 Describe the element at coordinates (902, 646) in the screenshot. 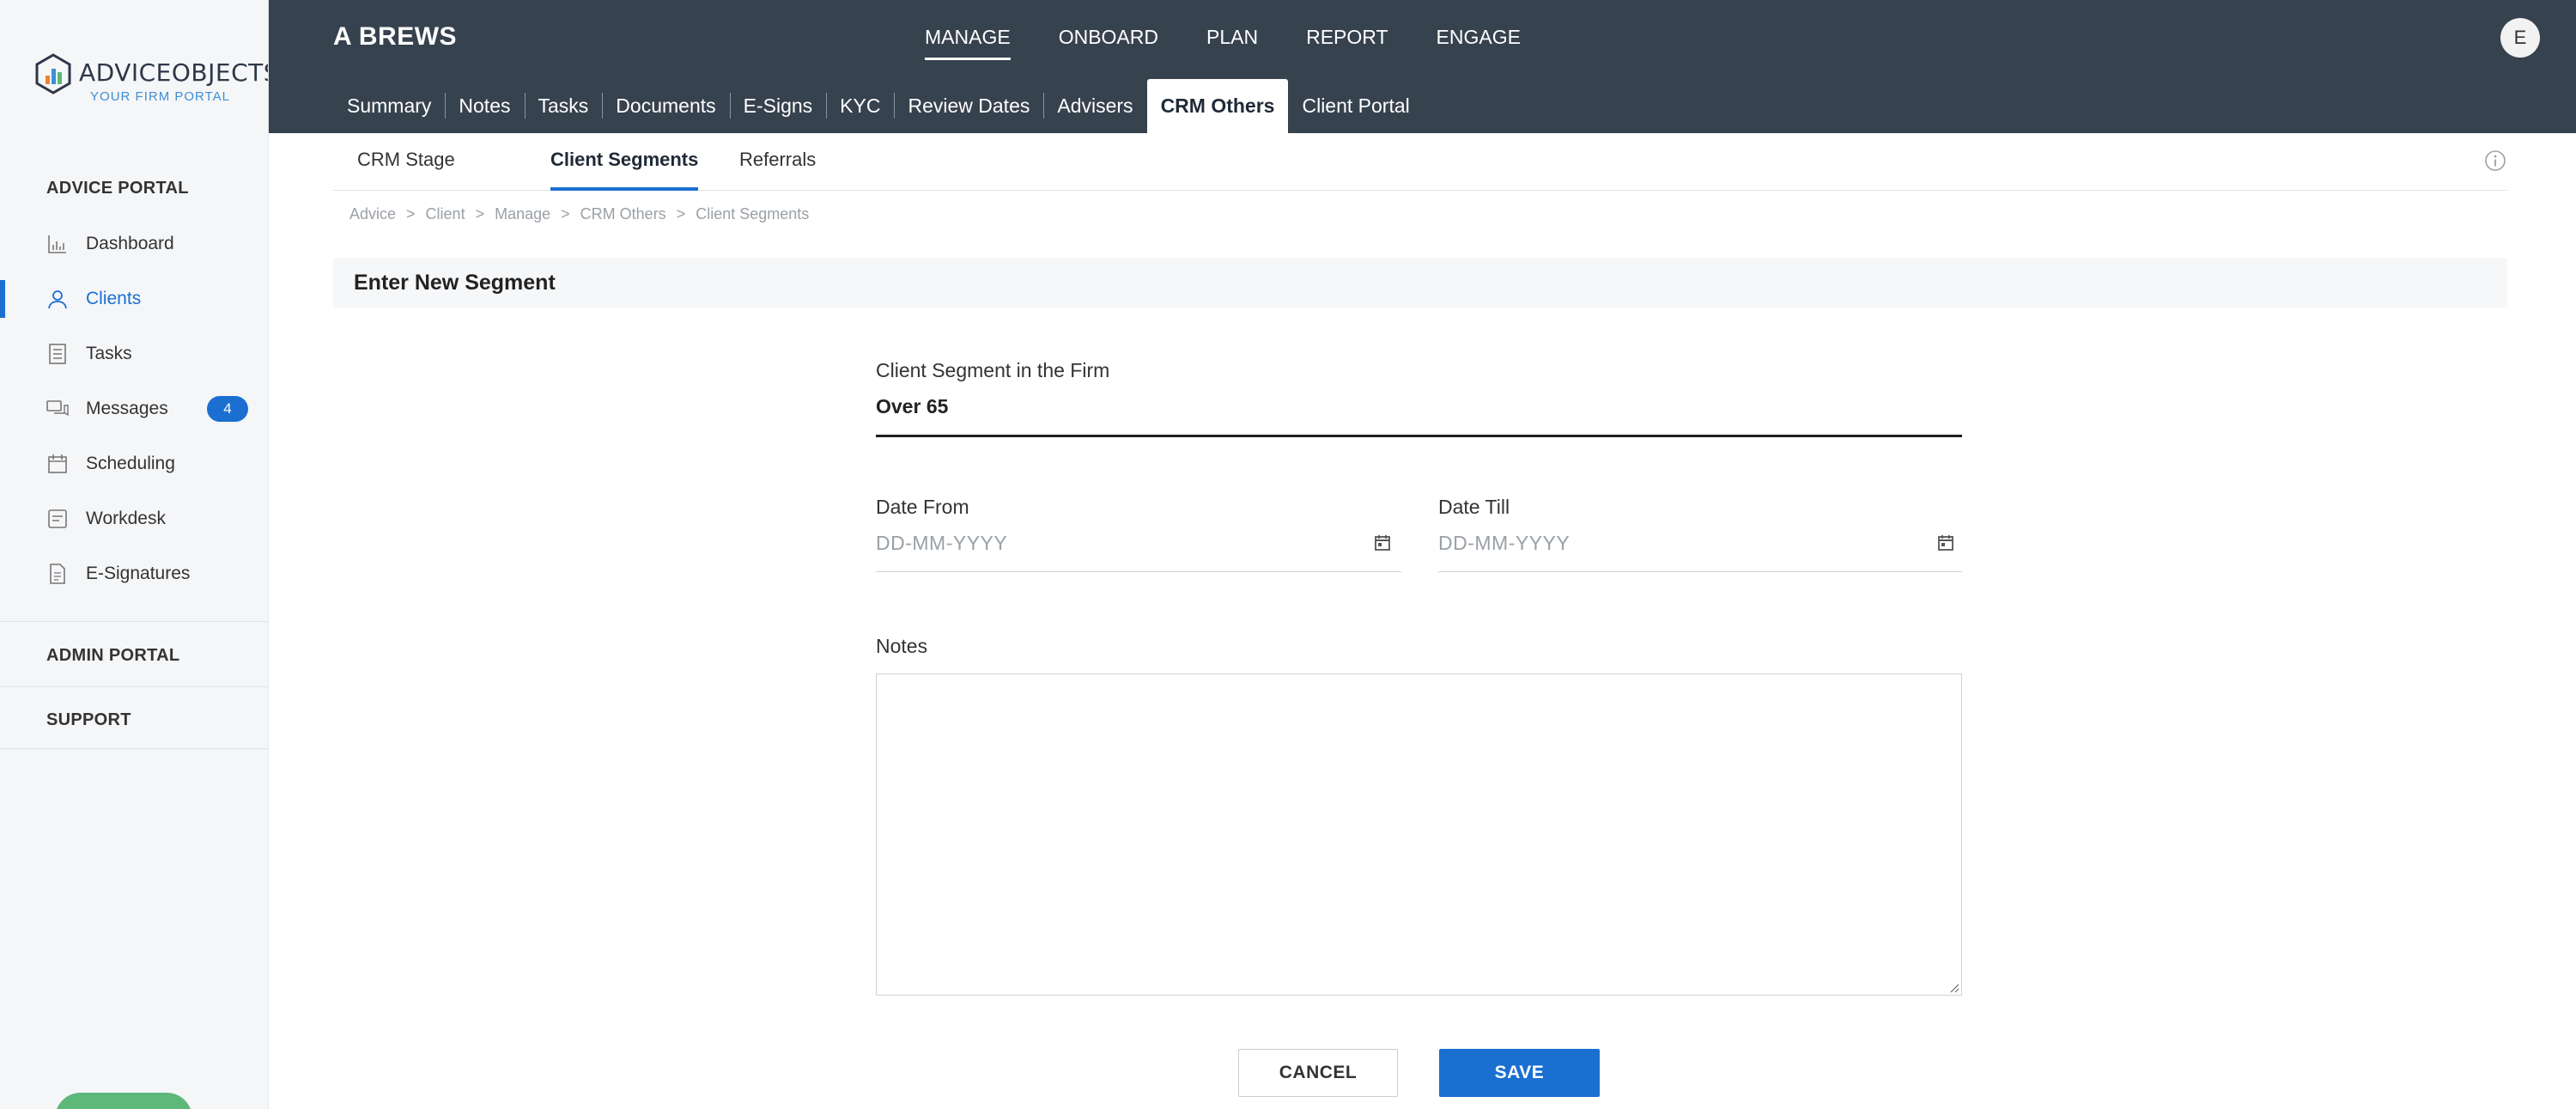

I see `notes-label: Notes` at that location.